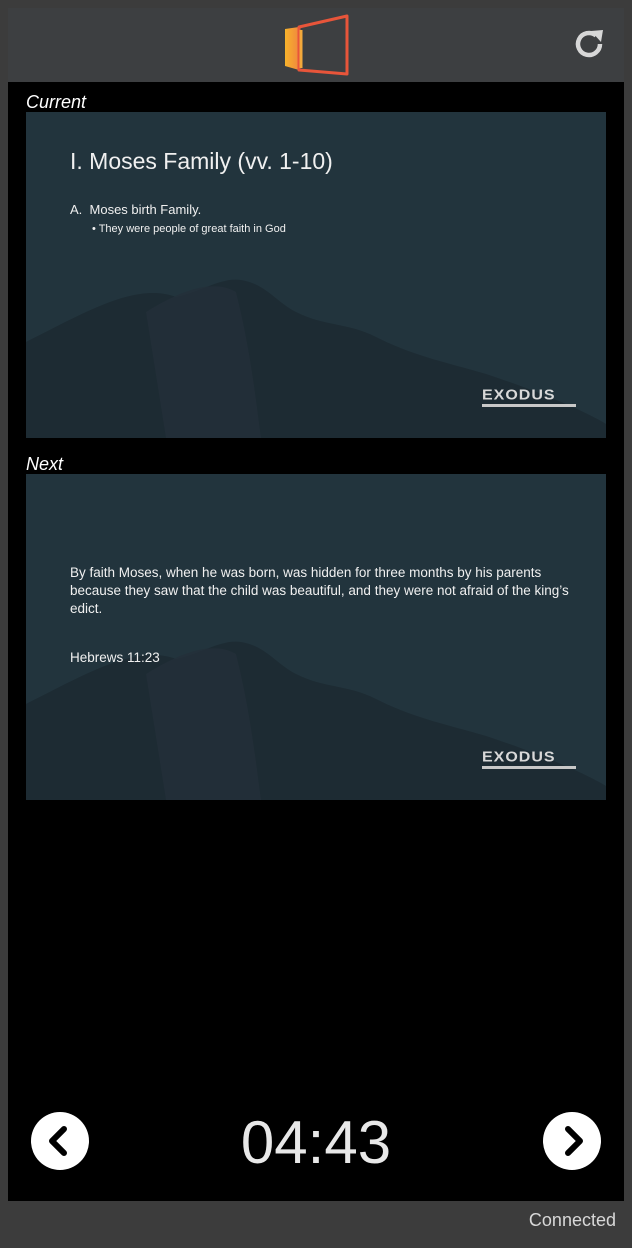 The height and width of the screenshot is (1248, 632). I want to click on slide-bullet: • They were people of great faith in God, so click(189, 229).